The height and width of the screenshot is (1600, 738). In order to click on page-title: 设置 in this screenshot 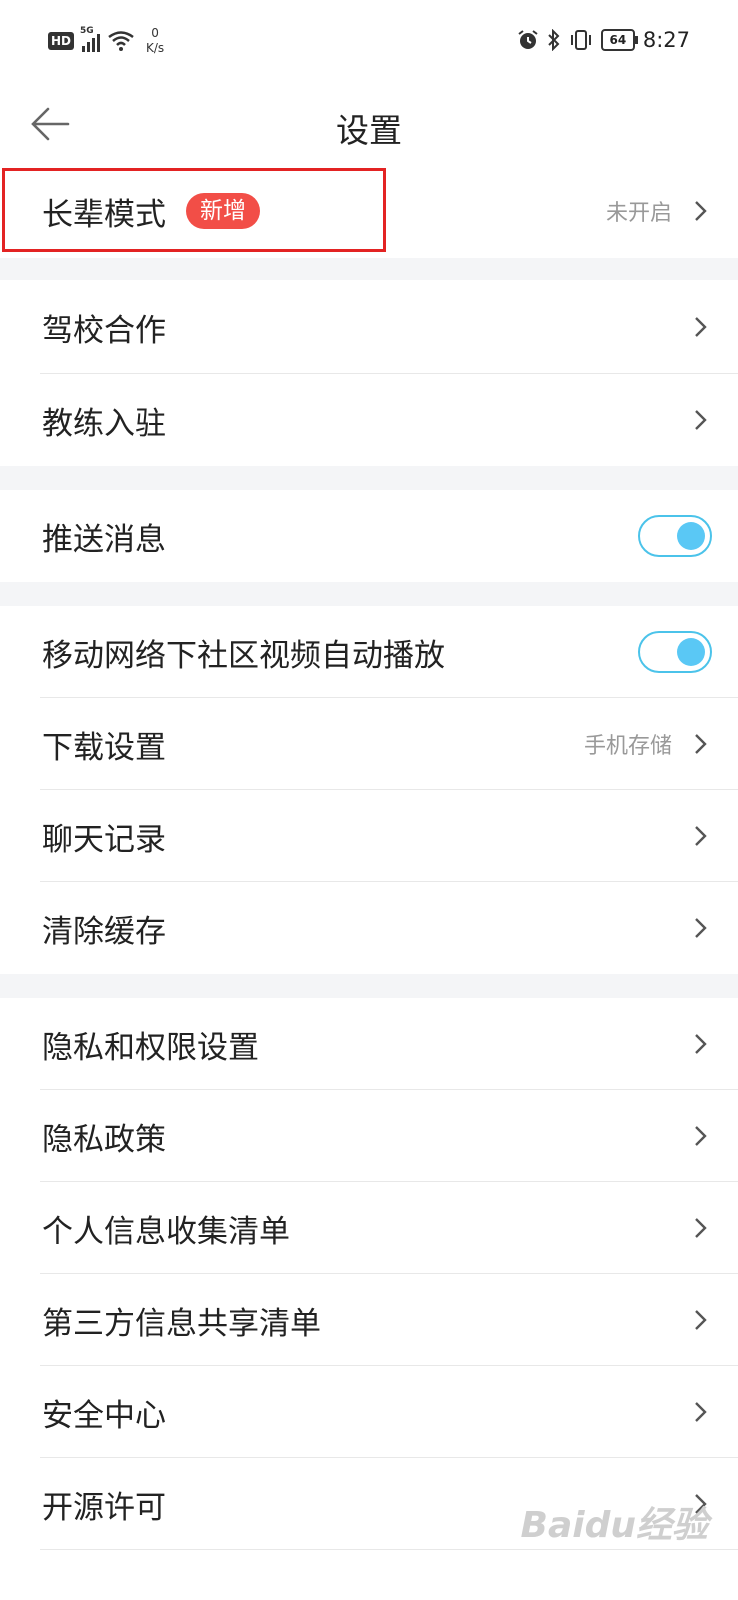, I will do `click(369, 130)`.